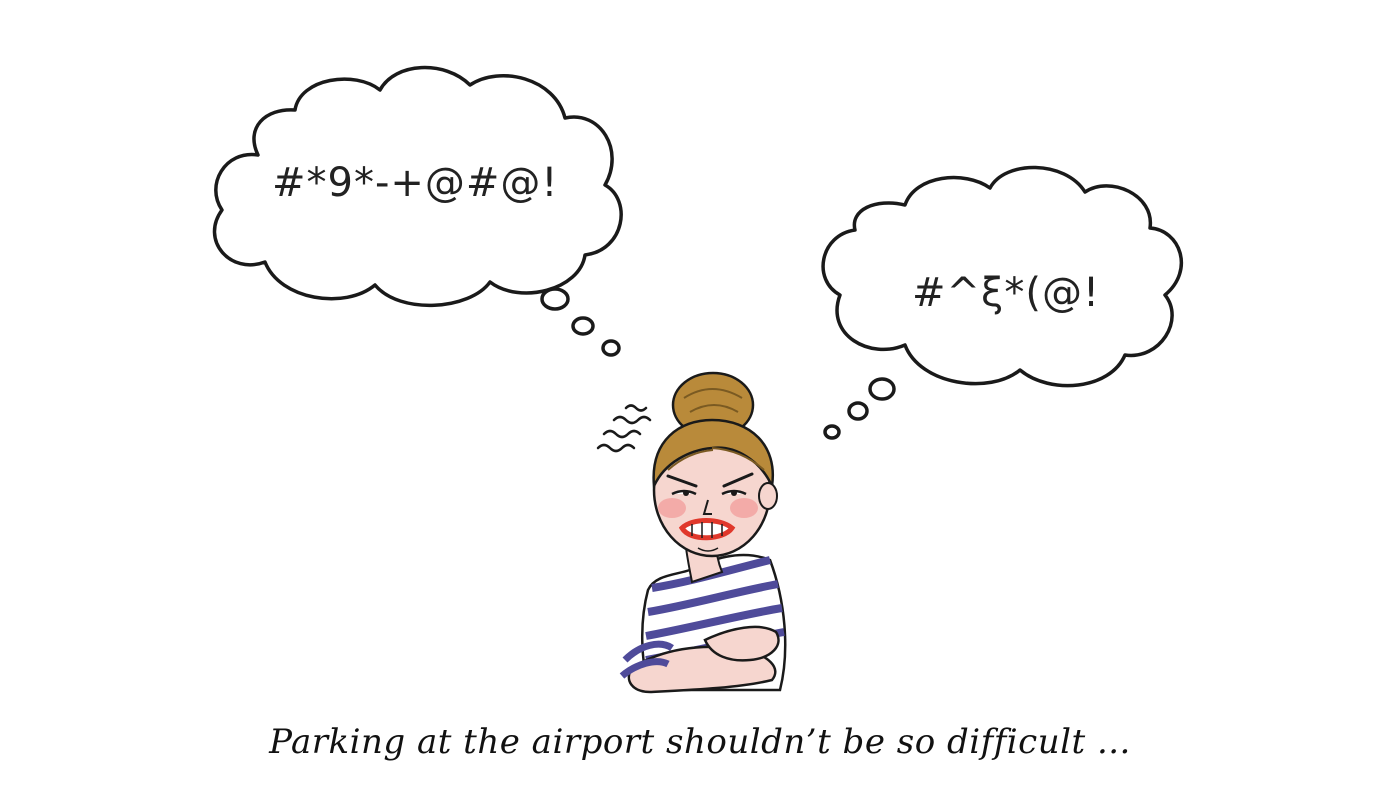 This screenshot has height=812, width=1400. Describe the element at coordinates (624, 428) in the screenshot. I see `frustration-squiggles` at that location.